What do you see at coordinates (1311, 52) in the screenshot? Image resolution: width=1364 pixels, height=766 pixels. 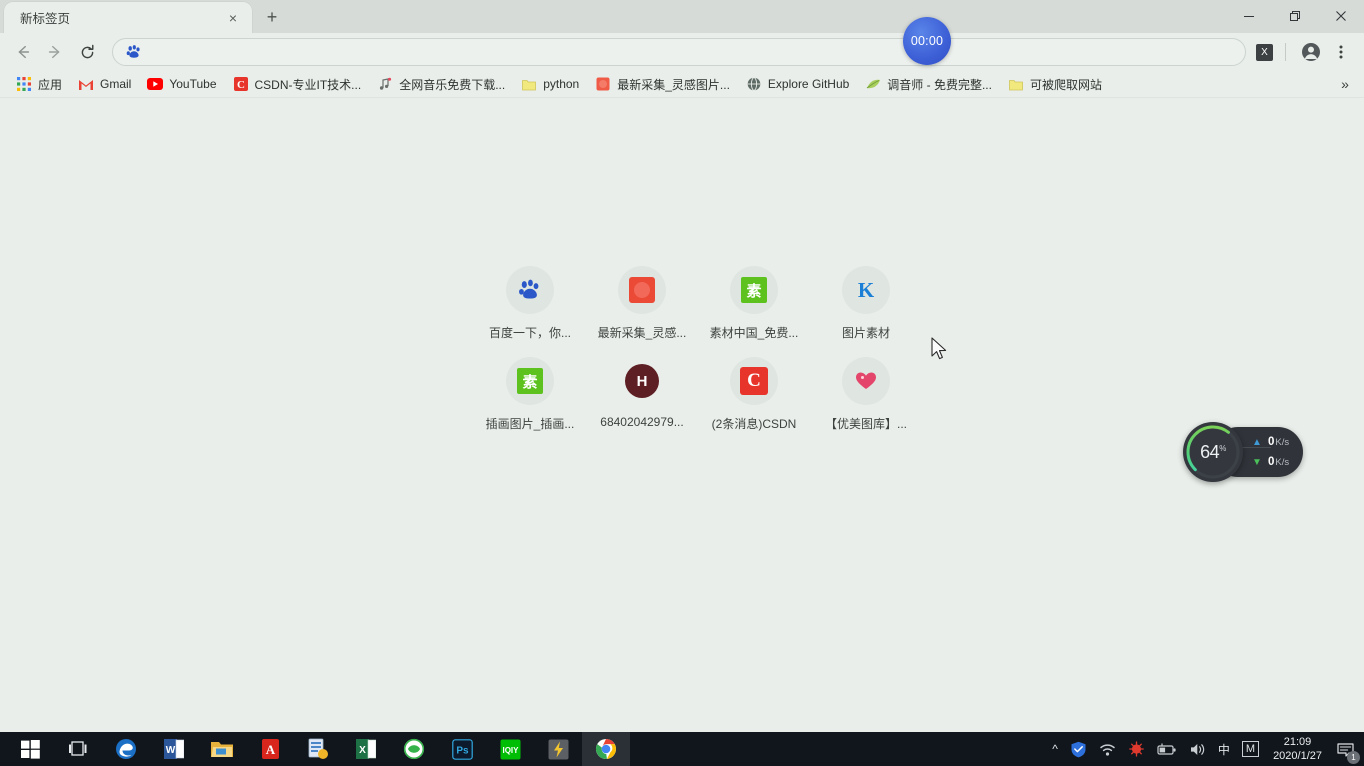 I see `avatar` at bounding box center [1311, 52].